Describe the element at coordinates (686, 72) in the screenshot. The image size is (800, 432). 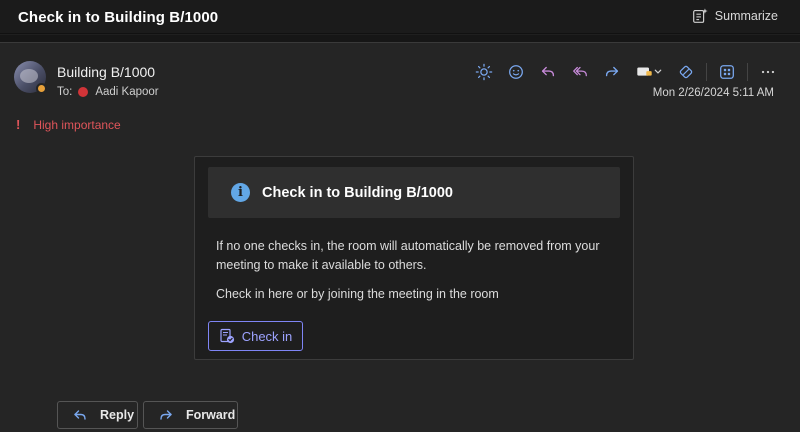
I see `sticker-icon` at that location.